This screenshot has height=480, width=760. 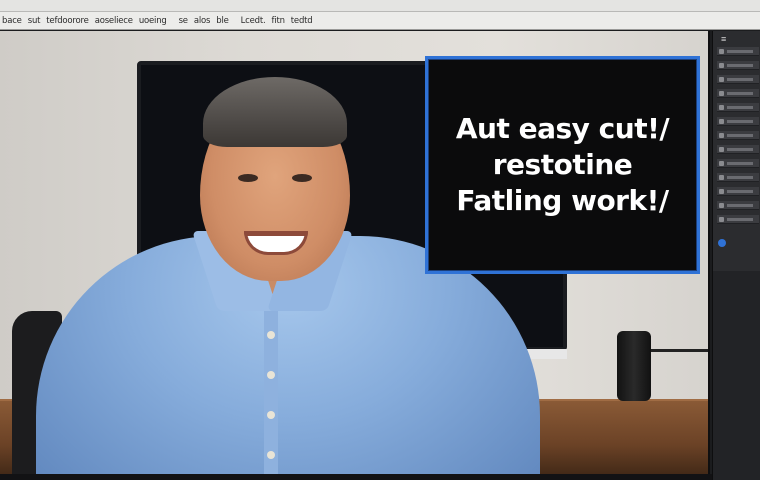 What do you see at coordinates (67, 21) in the screenshot?
I see `menu-item: tefdoorore` at bounding box center [67, 21].